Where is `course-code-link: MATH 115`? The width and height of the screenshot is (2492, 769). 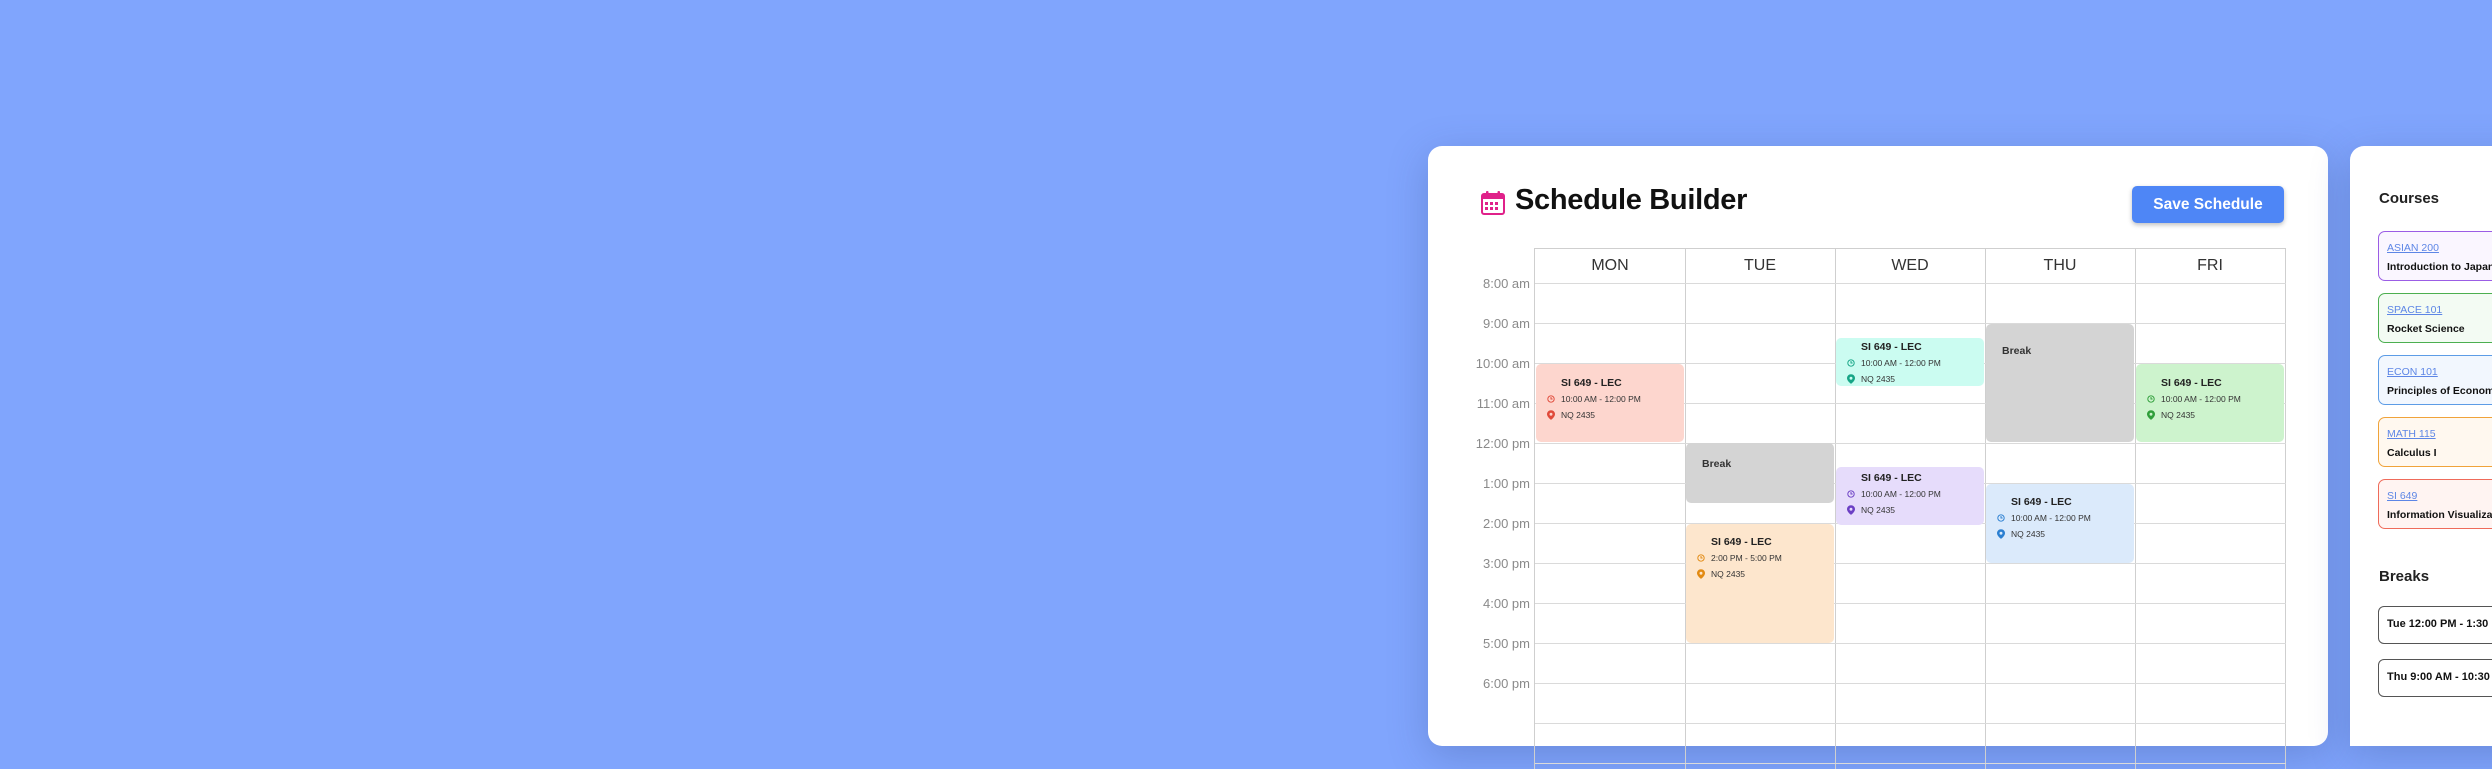 course-code-link: MATH 115 is located at coordinates (2439, 434).